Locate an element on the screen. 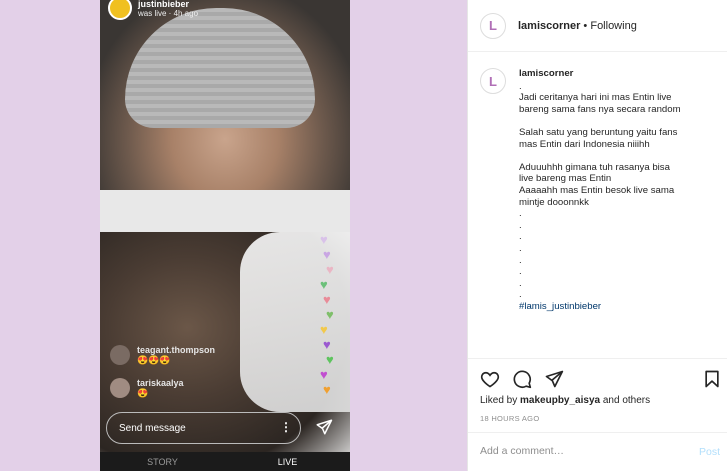 Image resolution: width=727 pixels, height=471 pixels. header-text: lamiscorner • Following is located at coordinates (577, 26).